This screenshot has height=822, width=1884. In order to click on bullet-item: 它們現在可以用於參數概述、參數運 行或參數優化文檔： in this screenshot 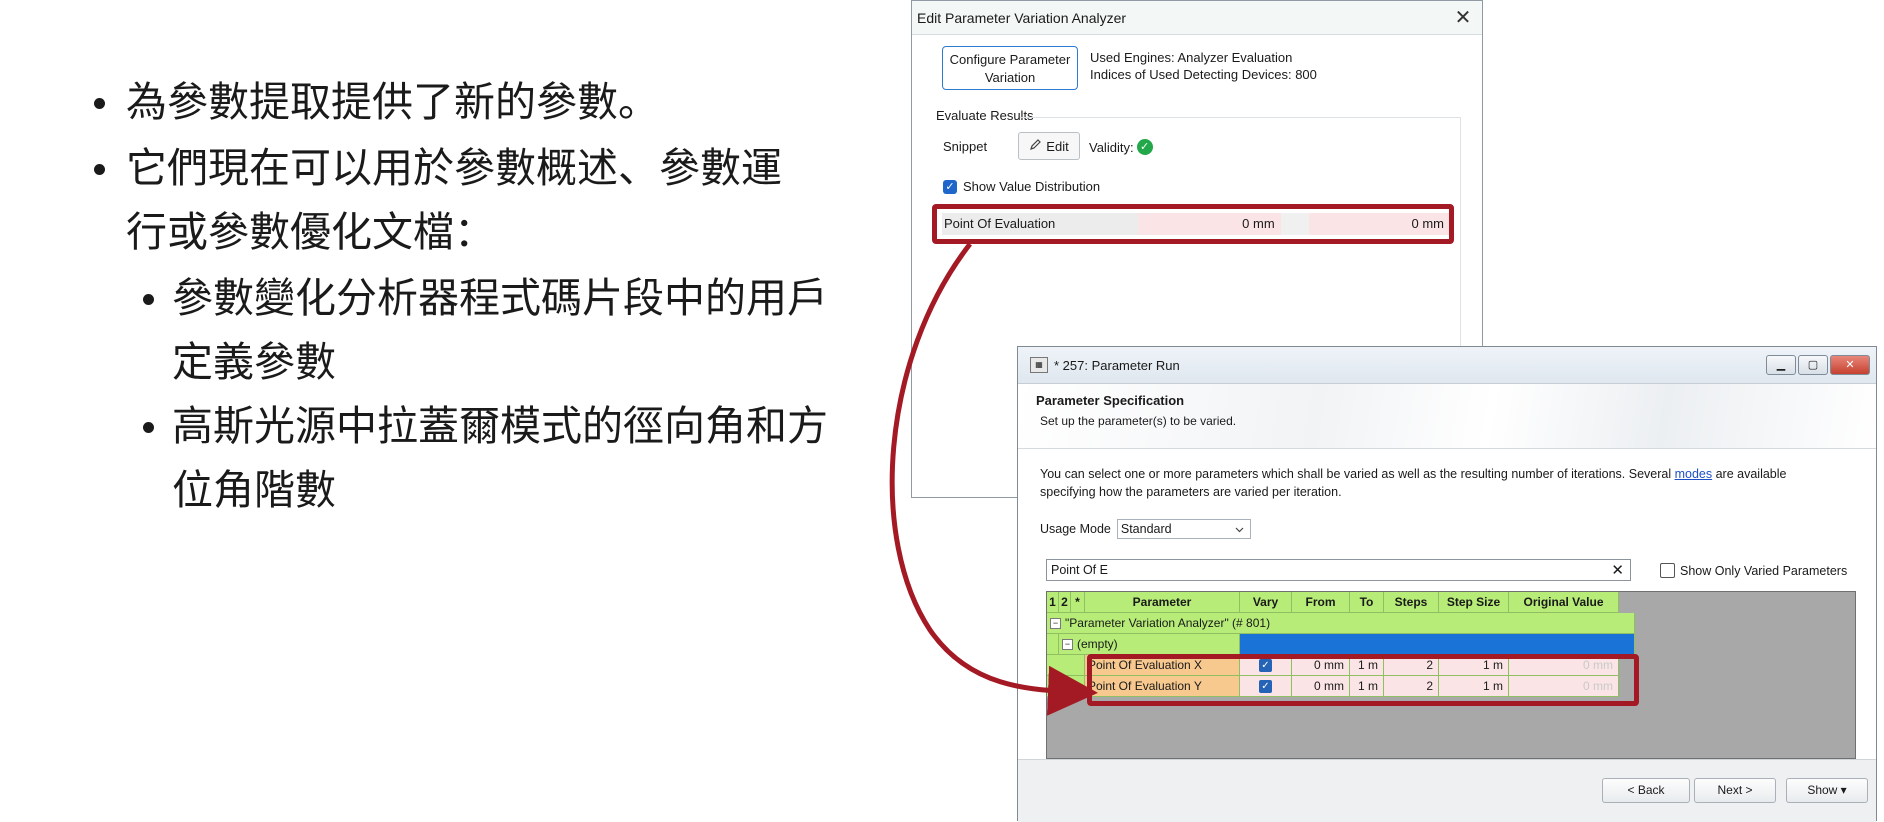, I will do `click(483, 200)`.